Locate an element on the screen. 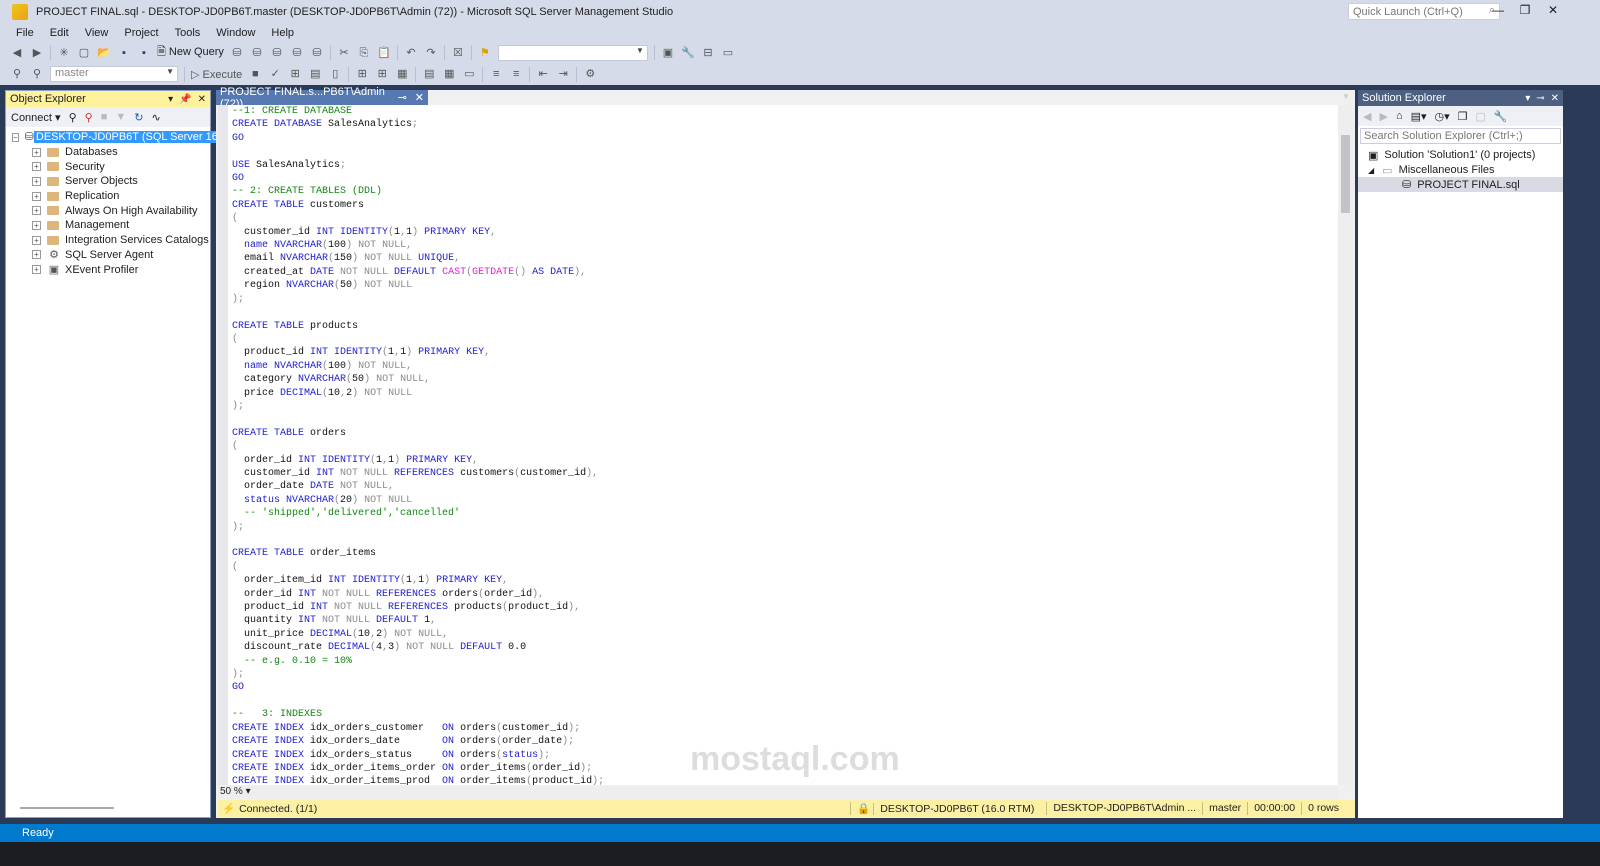 The image size is (1600, 866). increase-indent-icon: ⇥ is located at coordinates (563, 74).